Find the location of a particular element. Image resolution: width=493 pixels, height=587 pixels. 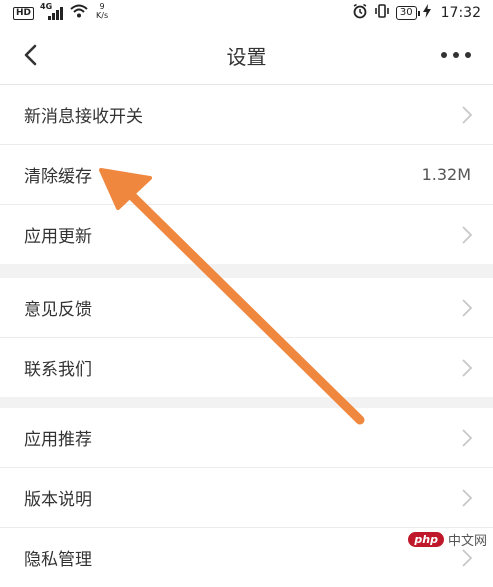

nav-bar: 设置 is located at coordinates (246, 55).